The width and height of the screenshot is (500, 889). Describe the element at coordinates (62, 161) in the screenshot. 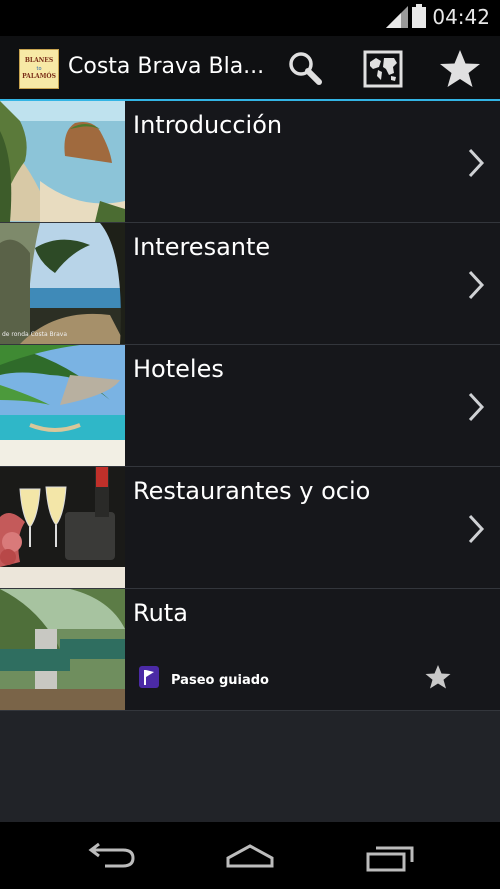

I see `thumbnail-beach-rock` at that location.